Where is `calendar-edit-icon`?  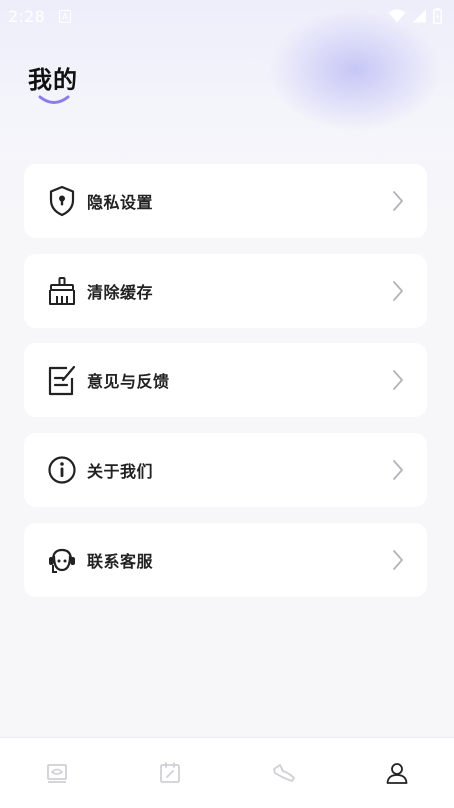
calendar-edit-icon is located at coordinates (170, 772).